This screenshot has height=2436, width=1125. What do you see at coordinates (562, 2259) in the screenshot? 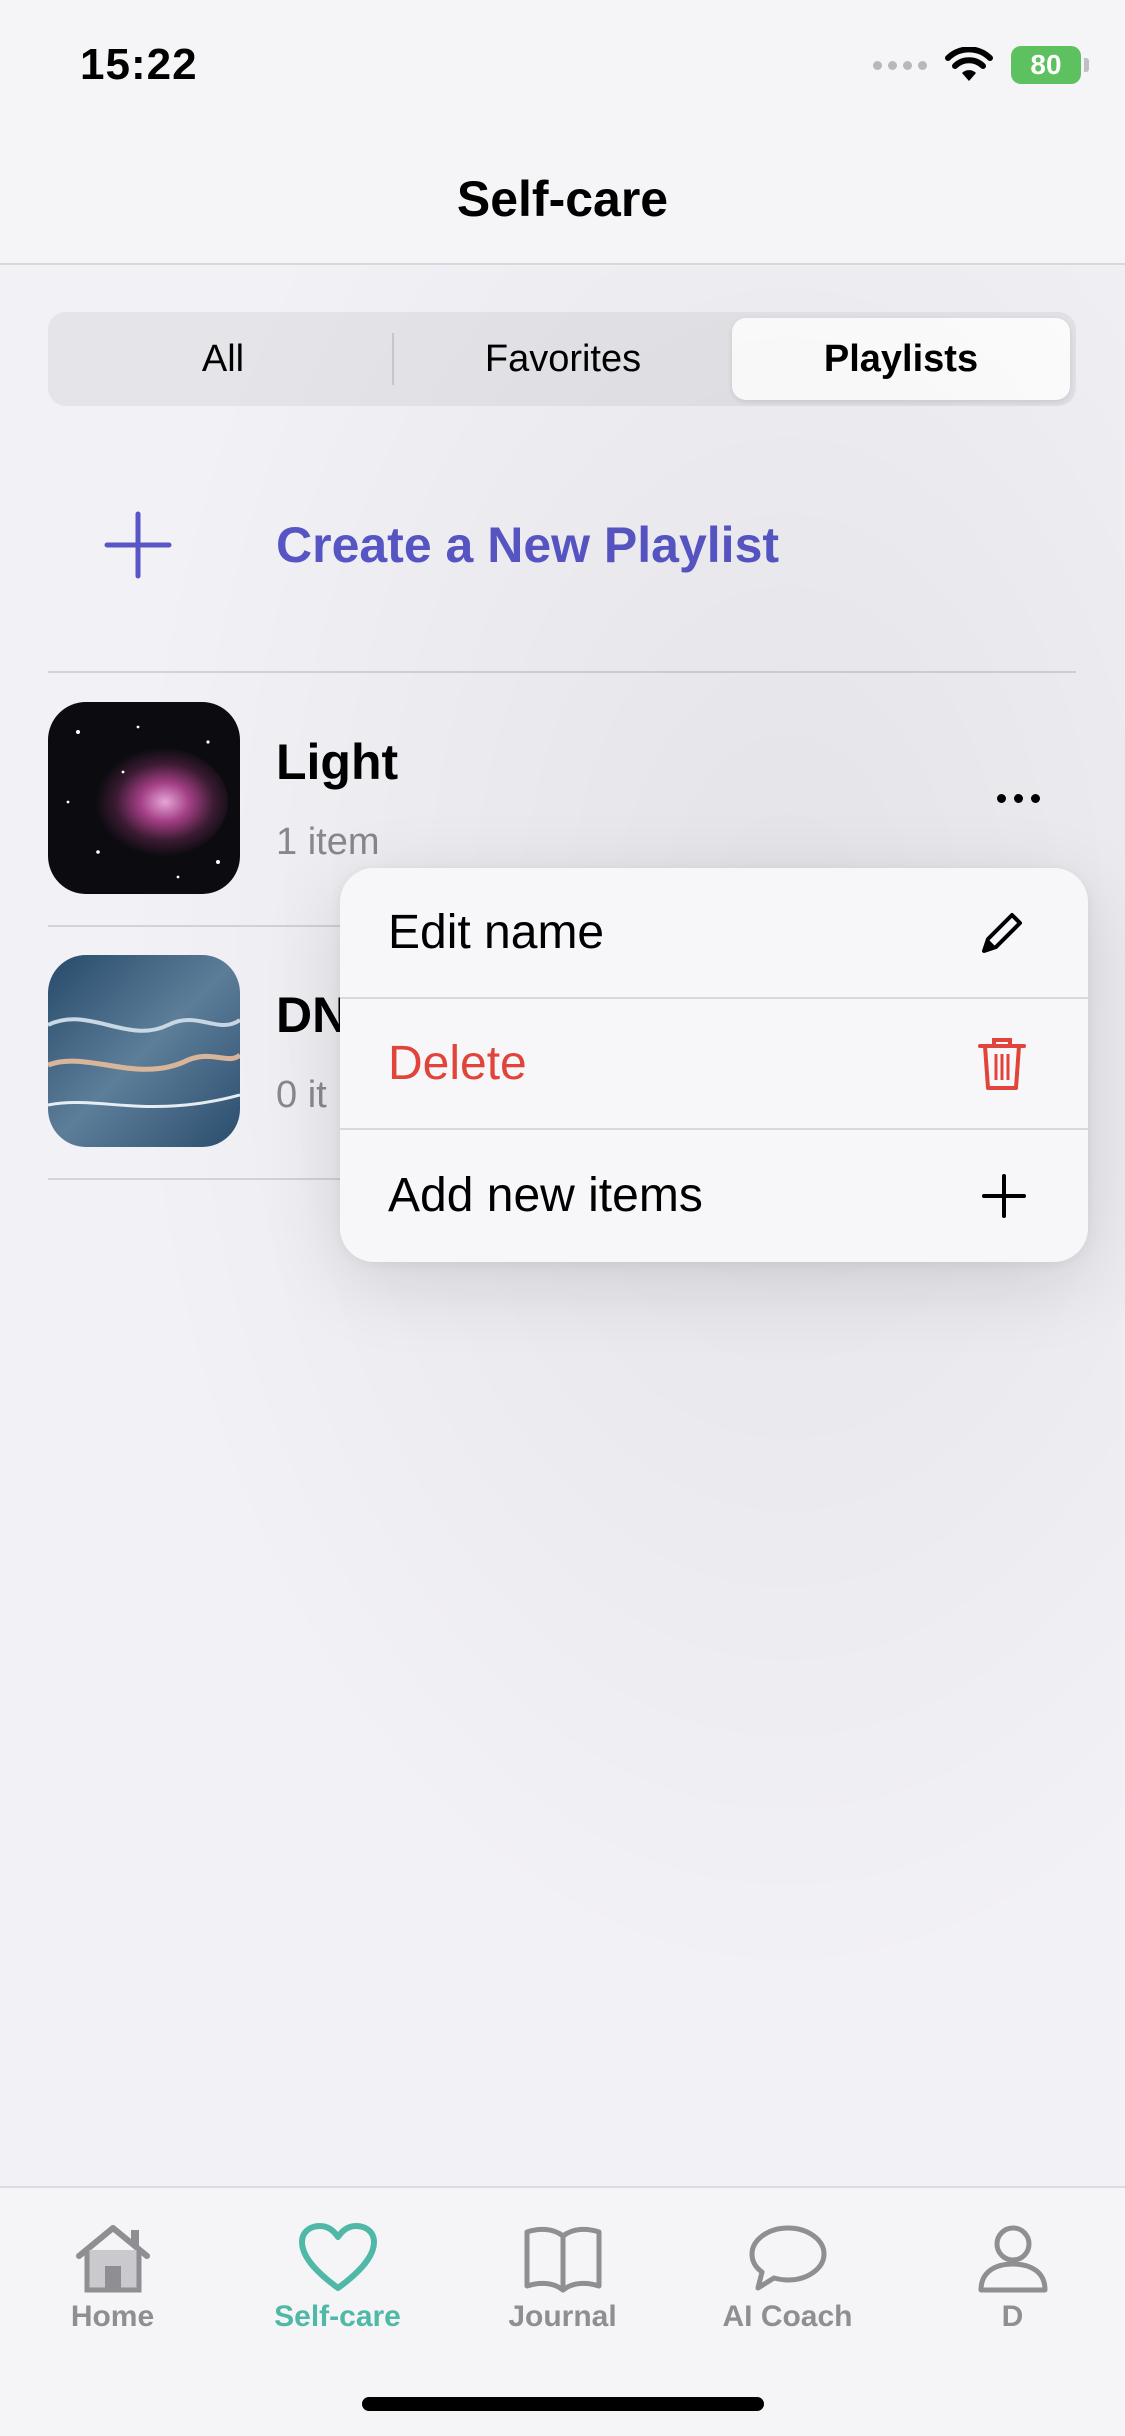
I see `book-icon` at bounding box center [562, 2259].